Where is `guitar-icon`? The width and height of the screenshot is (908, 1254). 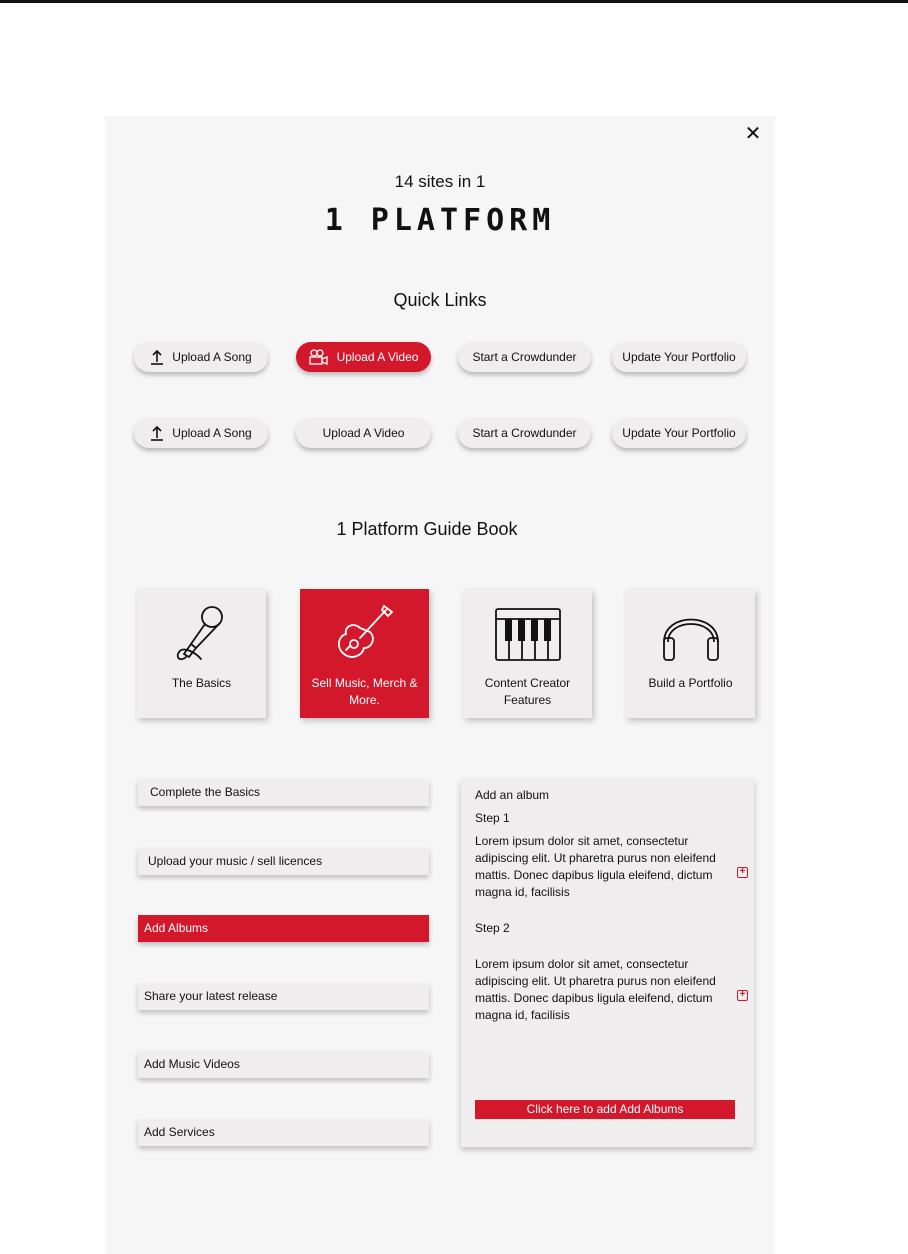 guitar-icon is located at coordinates (366, 631).